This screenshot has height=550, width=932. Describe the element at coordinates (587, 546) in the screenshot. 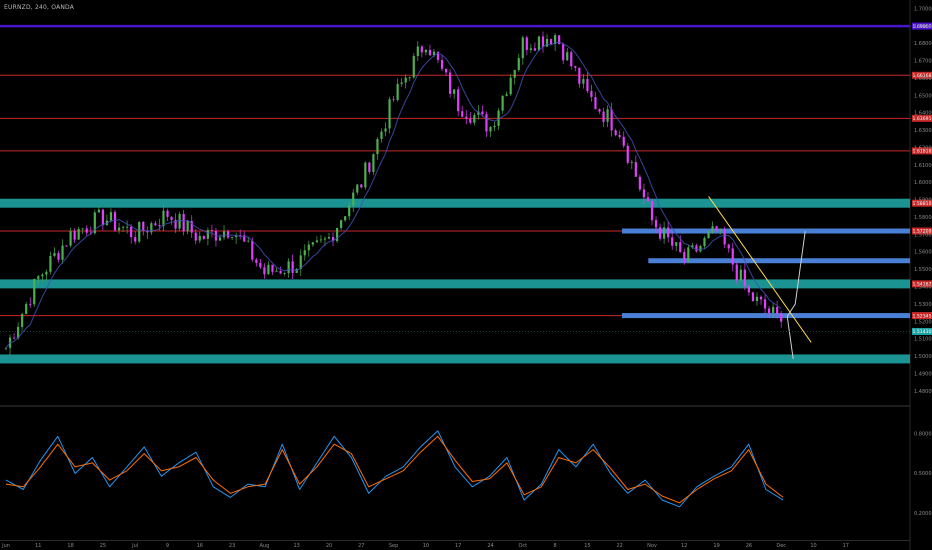

I see `time-tick-label: 15` at that location.